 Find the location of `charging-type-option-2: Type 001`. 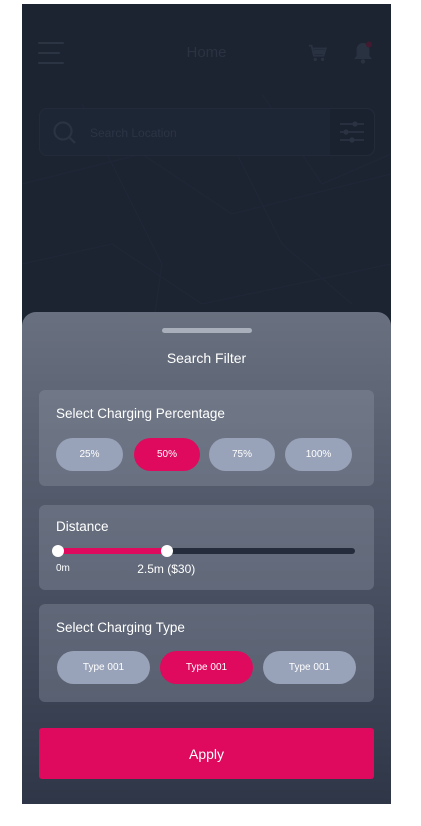

charging-type-option-2: Type 001 is located at coordinates (206, 667).